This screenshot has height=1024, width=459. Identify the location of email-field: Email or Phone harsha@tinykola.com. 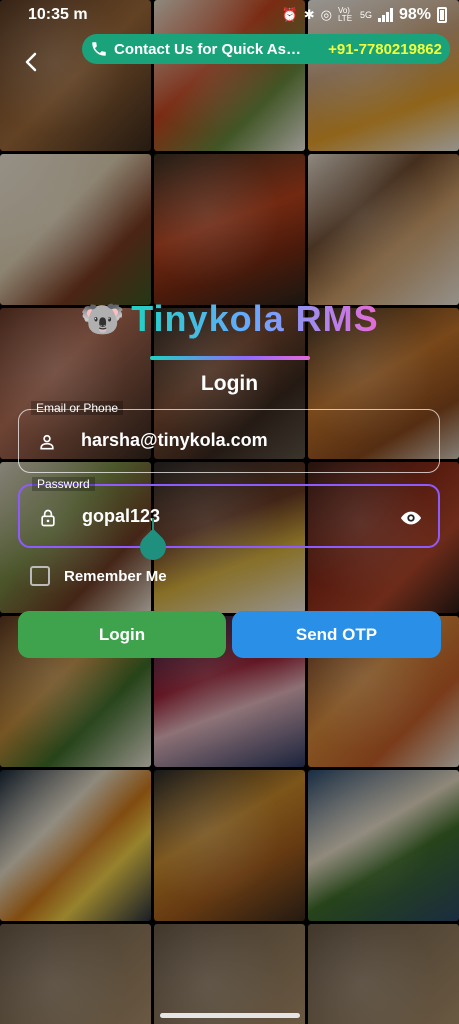
(229, 437).